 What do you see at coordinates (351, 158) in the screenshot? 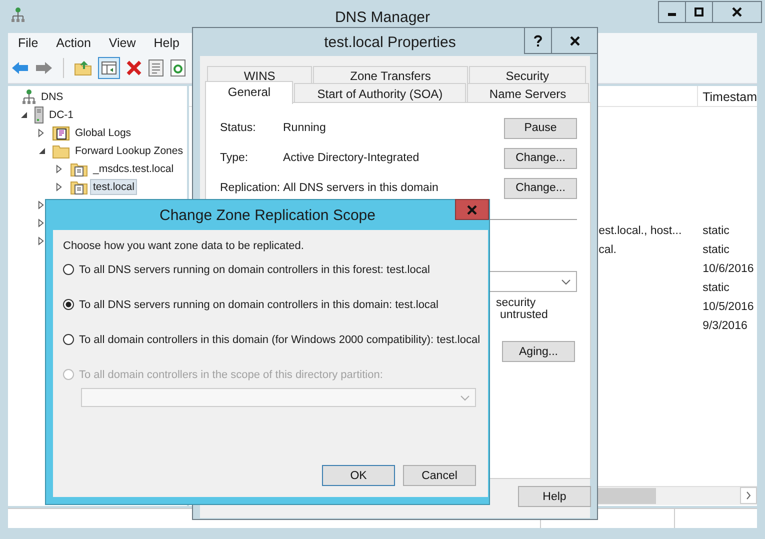
I see `field-value: Active Directory-Integrated` at bounding box center [351, 158].